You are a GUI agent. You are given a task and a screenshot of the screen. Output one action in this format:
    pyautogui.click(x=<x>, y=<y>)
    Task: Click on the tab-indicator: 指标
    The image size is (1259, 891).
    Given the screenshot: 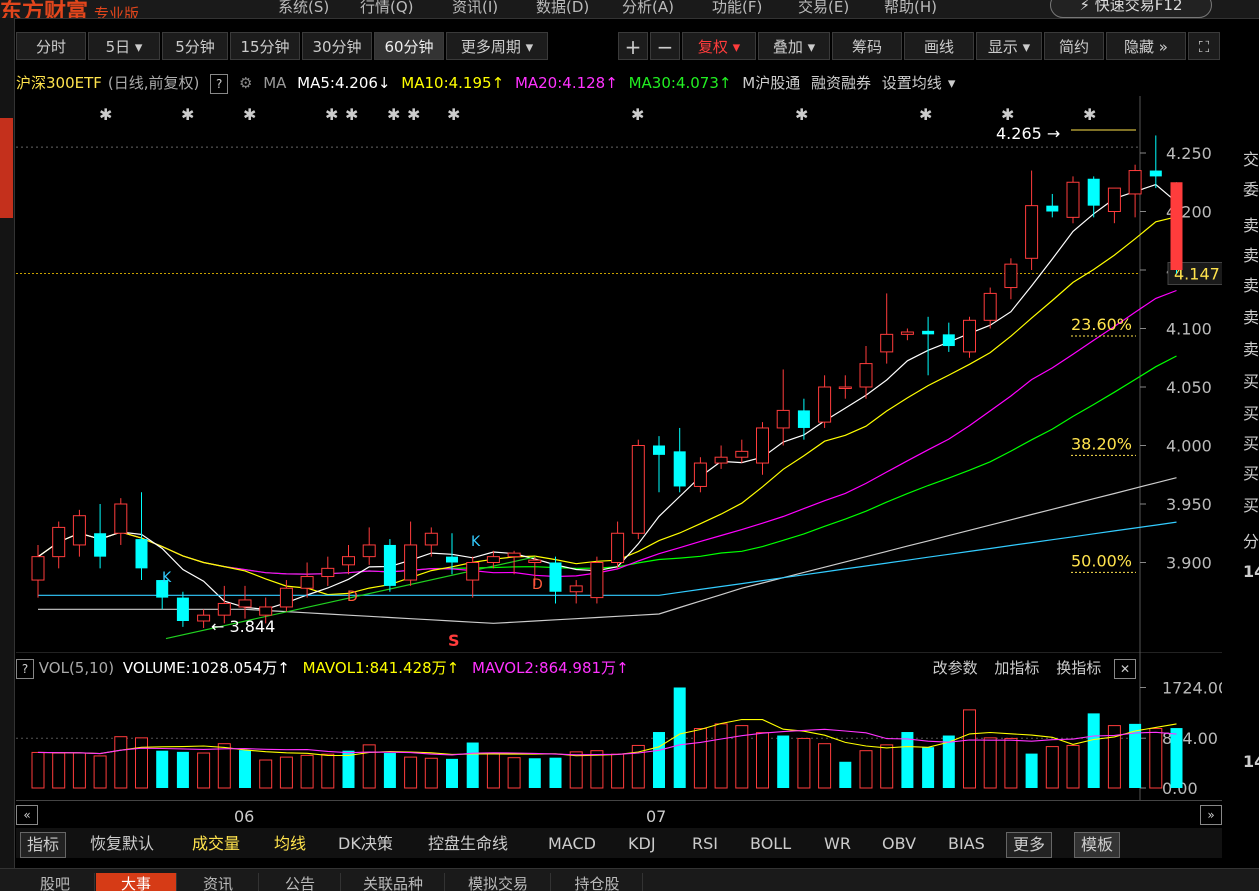 What is the action you would take?
    pyautogui.click(x=43, y=845)
    